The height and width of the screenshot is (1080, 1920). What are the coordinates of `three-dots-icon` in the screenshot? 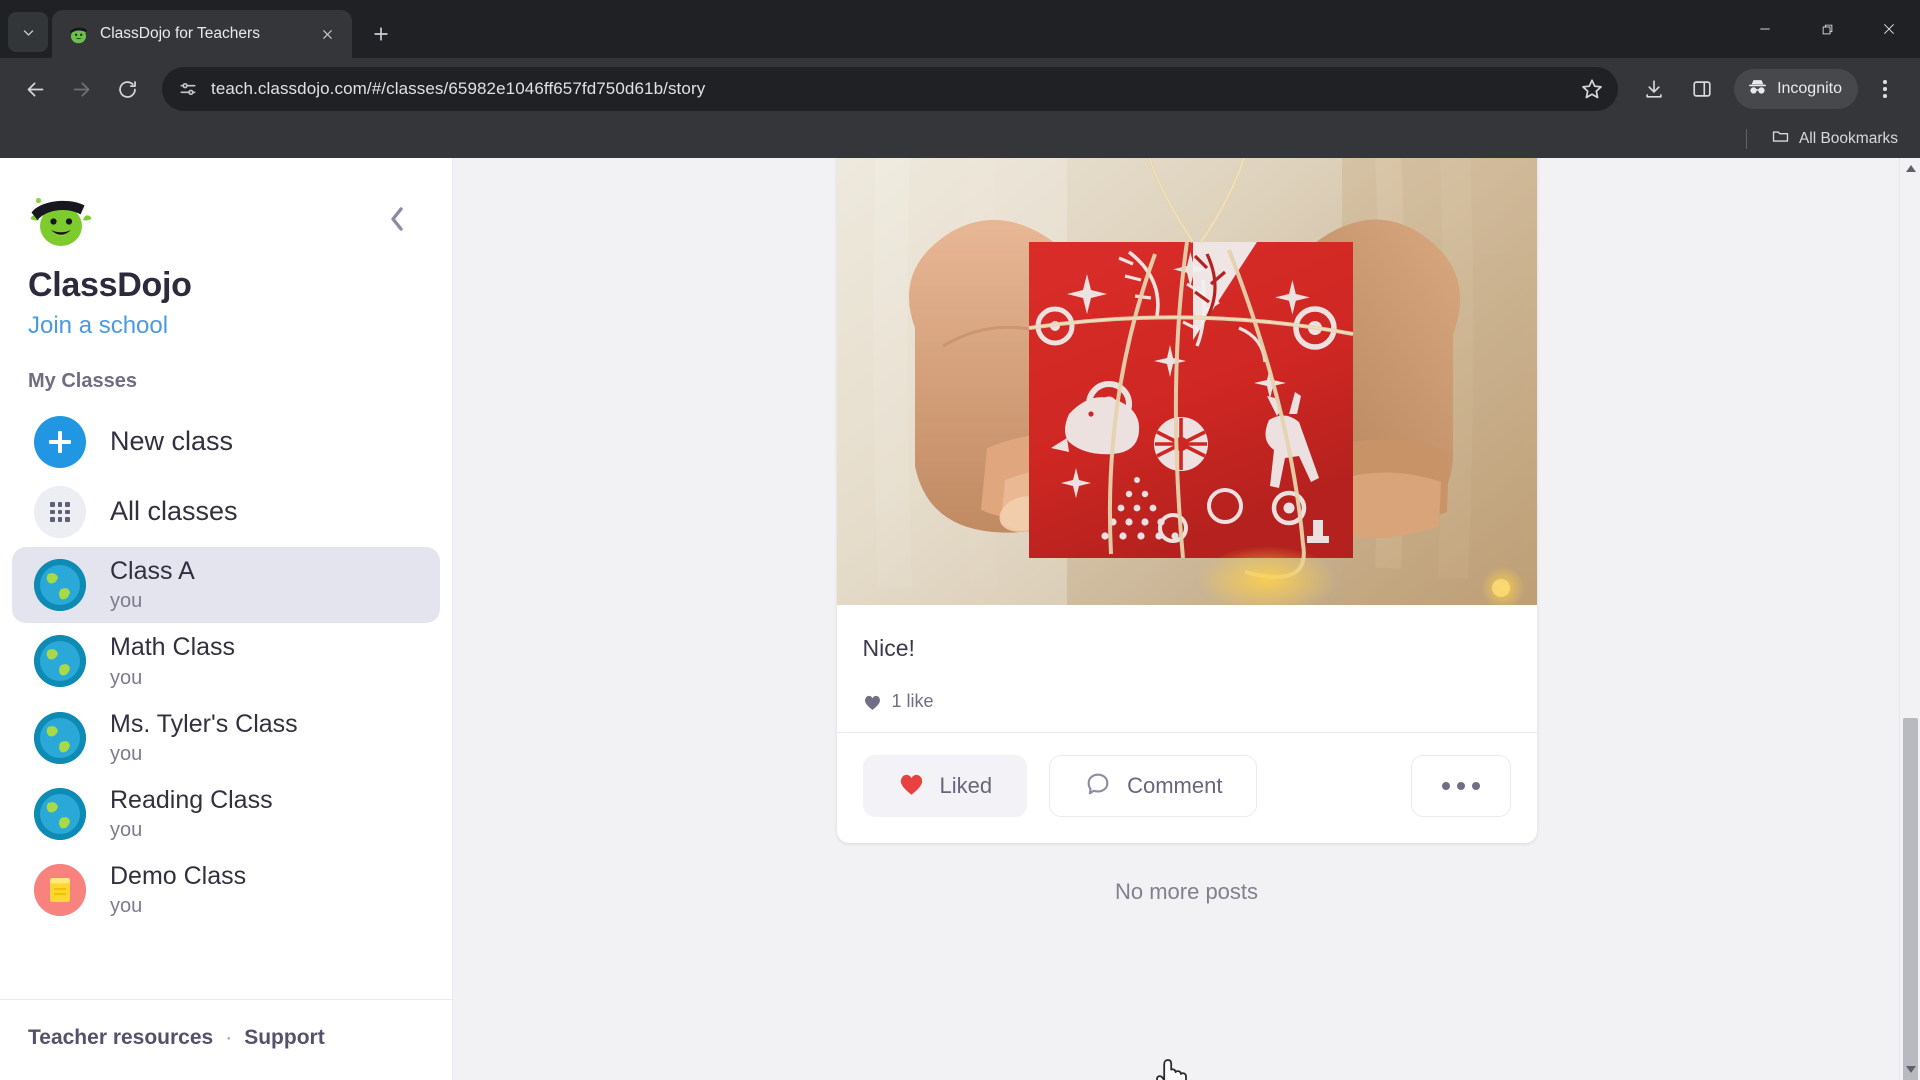 It's located at (1445, 786).